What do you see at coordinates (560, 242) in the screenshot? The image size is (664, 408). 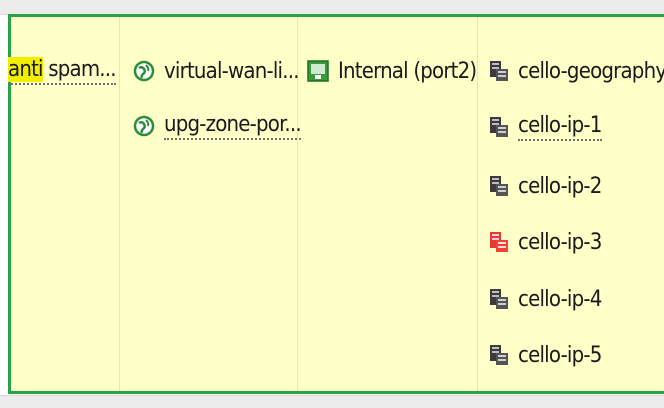 I see `dest-entry-label: cello-ip-3` at bounding box center [560, 242].